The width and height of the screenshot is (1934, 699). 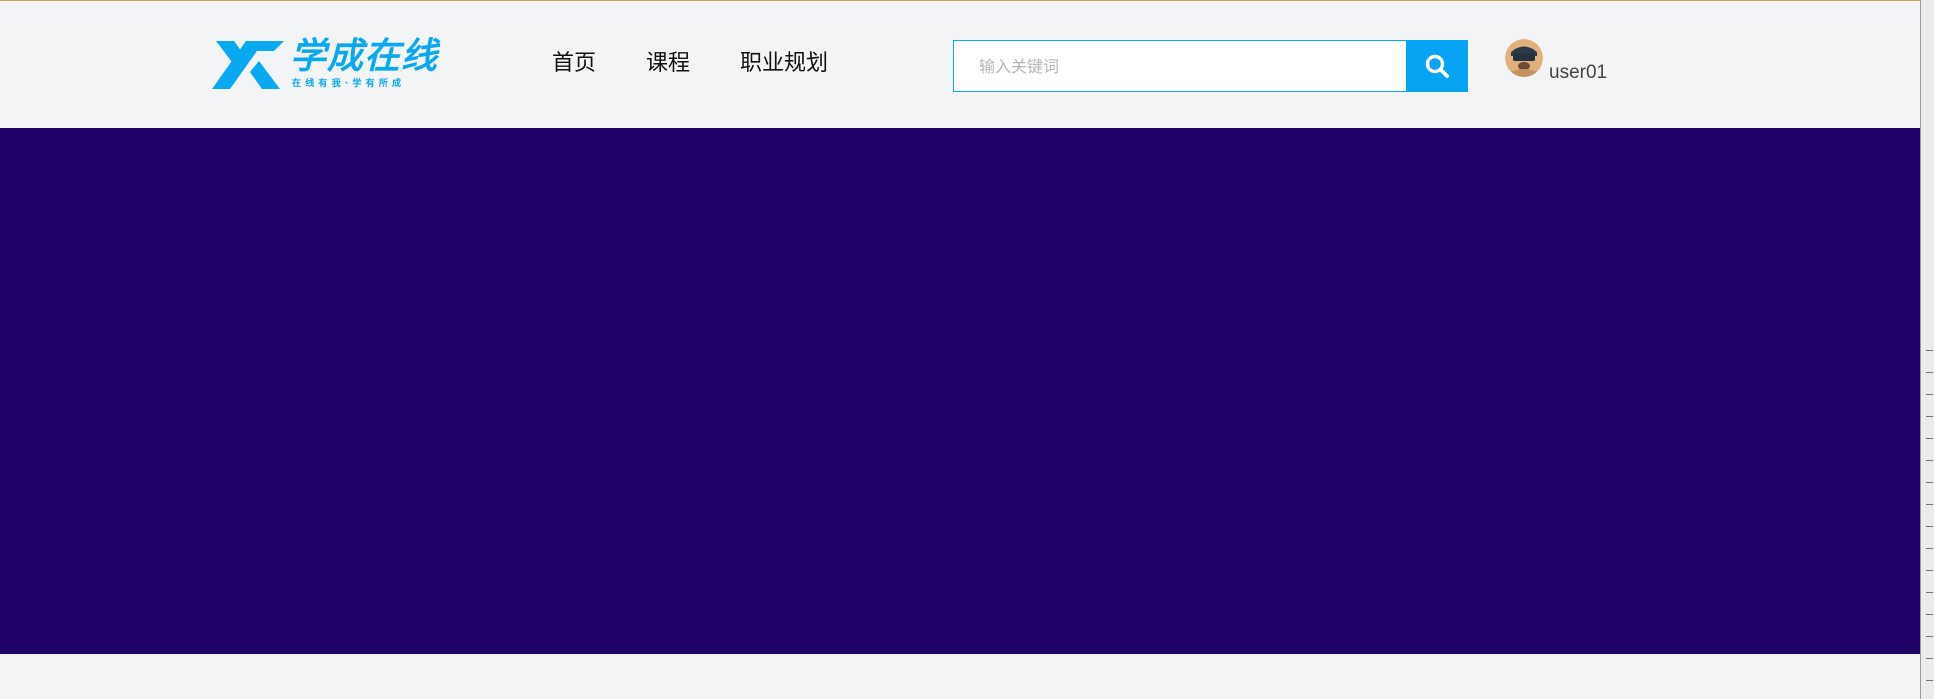 I want to click on site-logo: 学成在线 在线有我·学有所成, so click(x=333, y=64).